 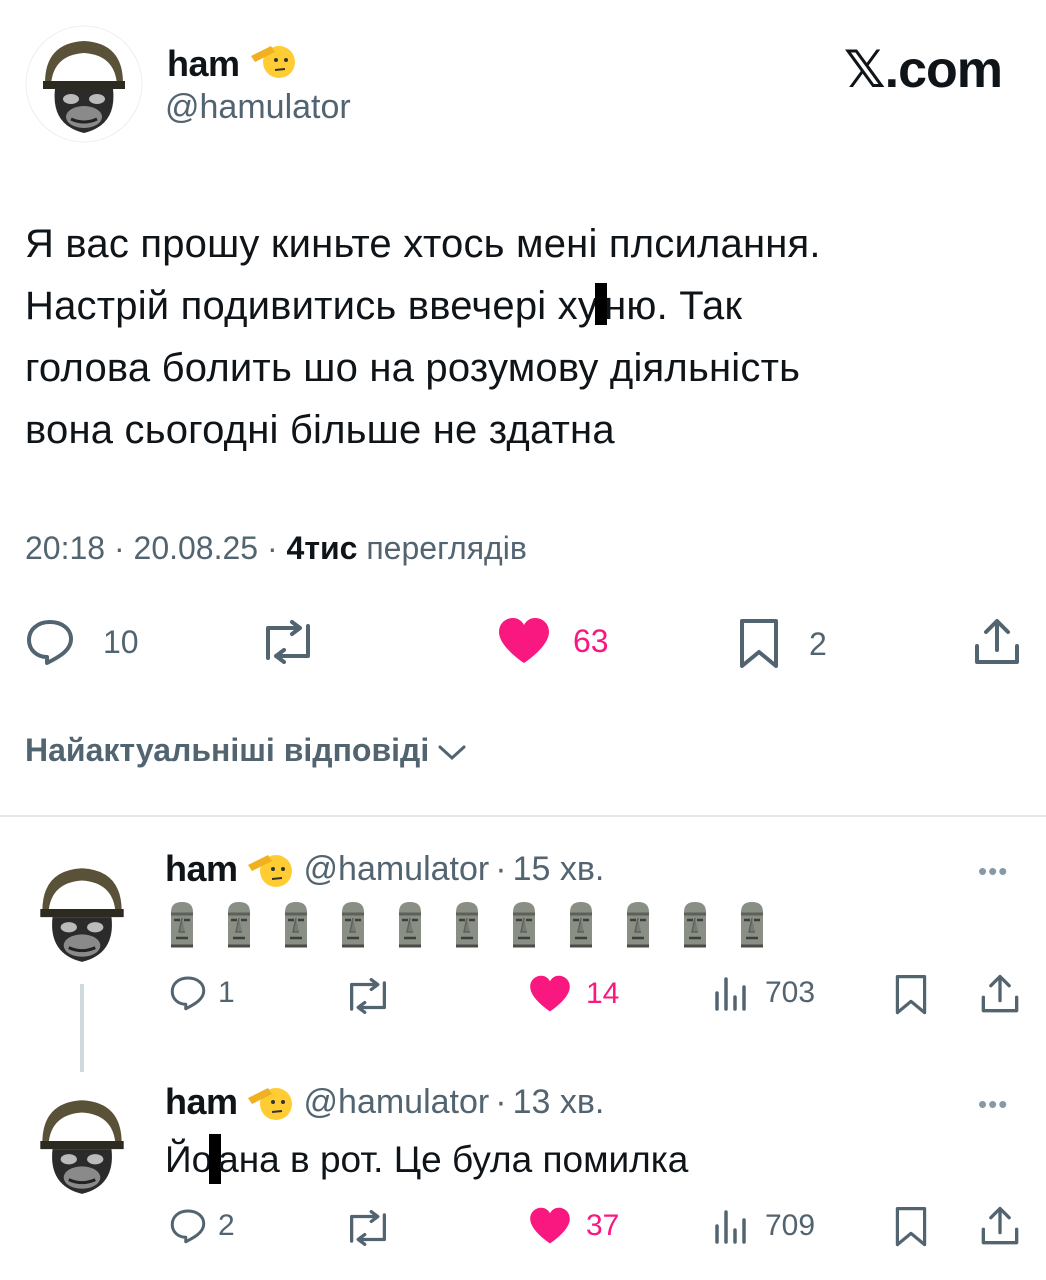 What do you see at coordinates (322, 548) in the screenshot?
I see `views-count: 4тис` at bounding box center [322, 548].